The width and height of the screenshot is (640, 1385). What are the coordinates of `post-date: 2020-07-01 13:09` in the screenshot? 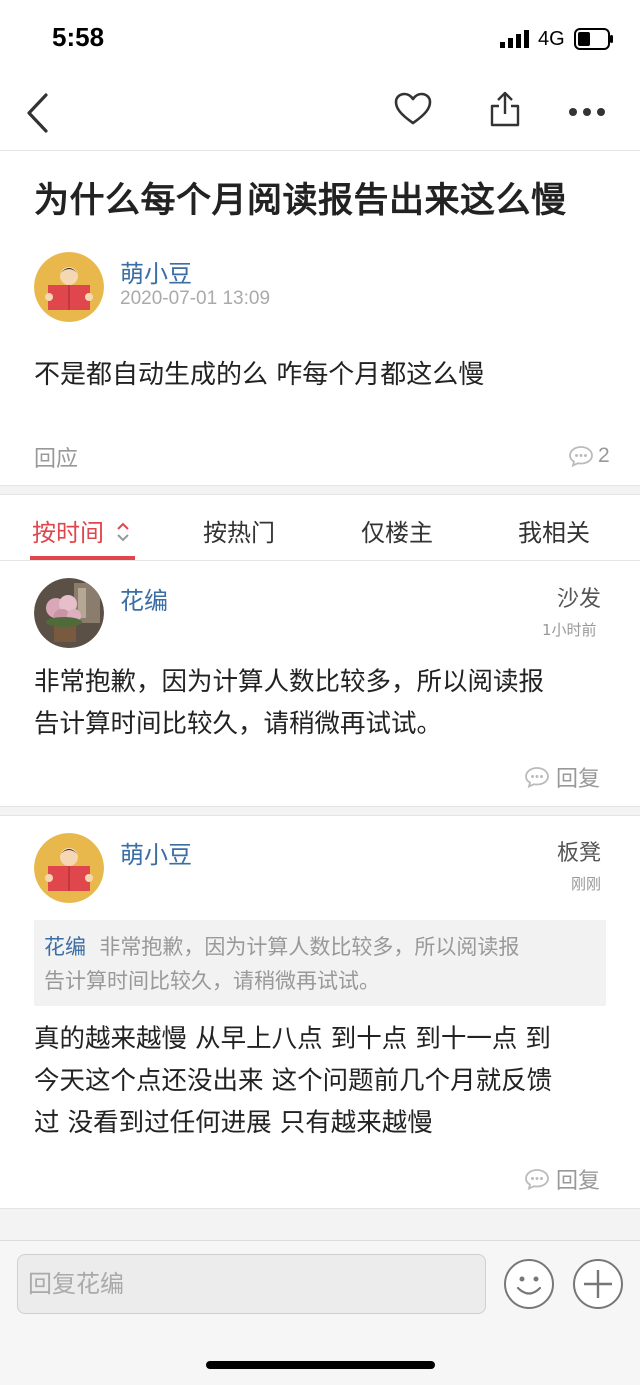 It's located at (195, 298).